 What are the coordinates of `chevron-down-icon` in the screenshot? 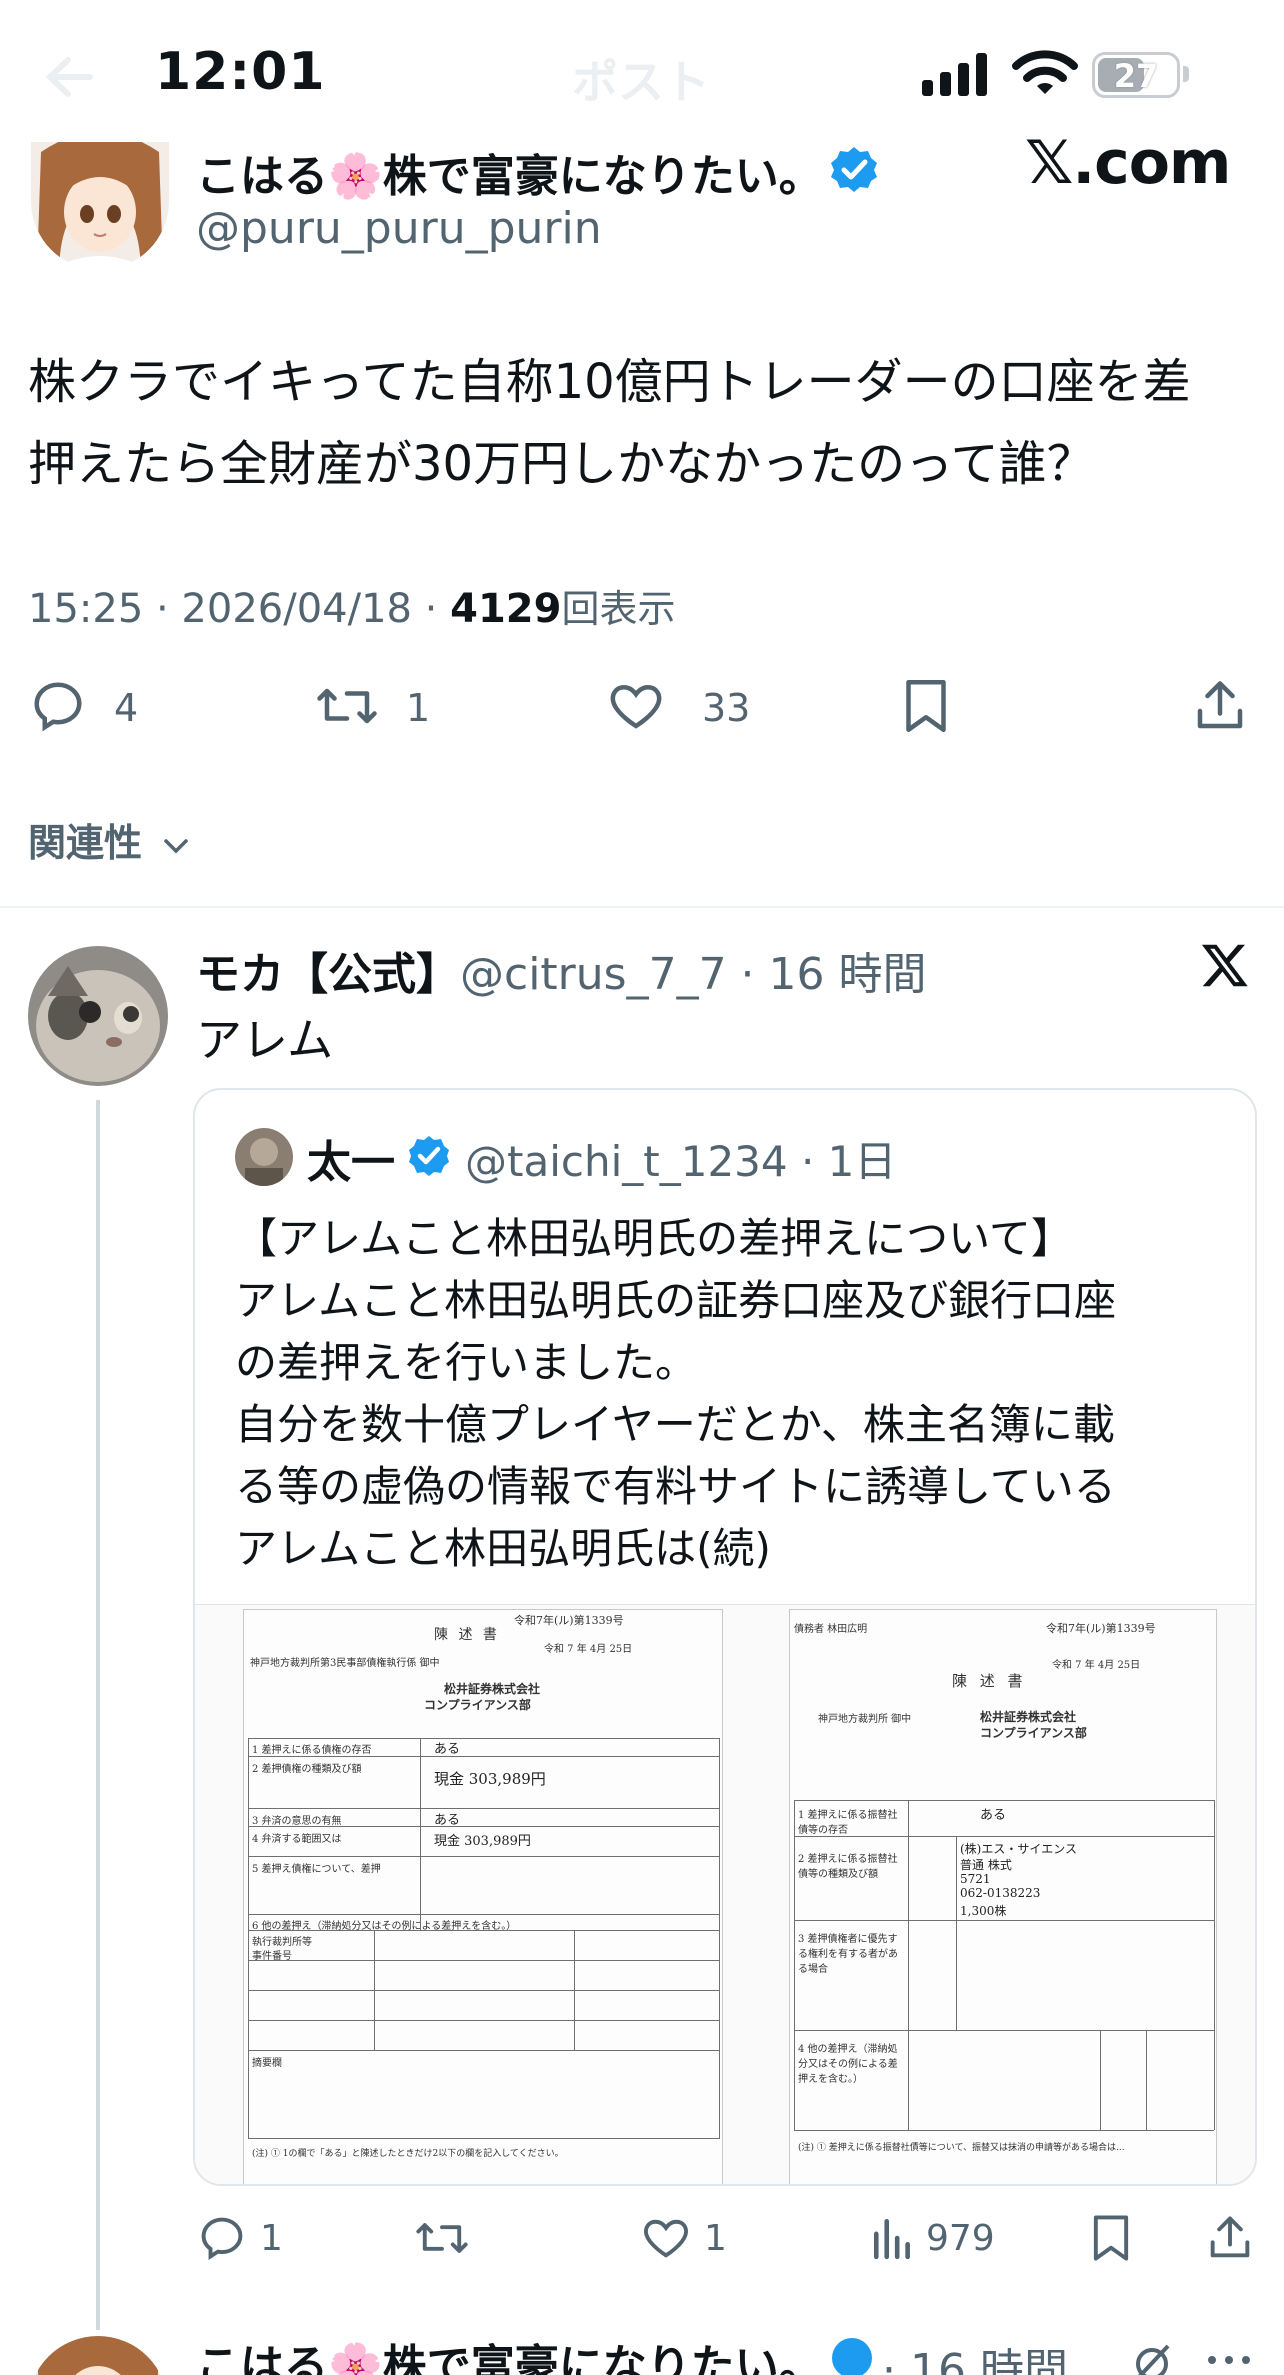 It's located at (176, 845).